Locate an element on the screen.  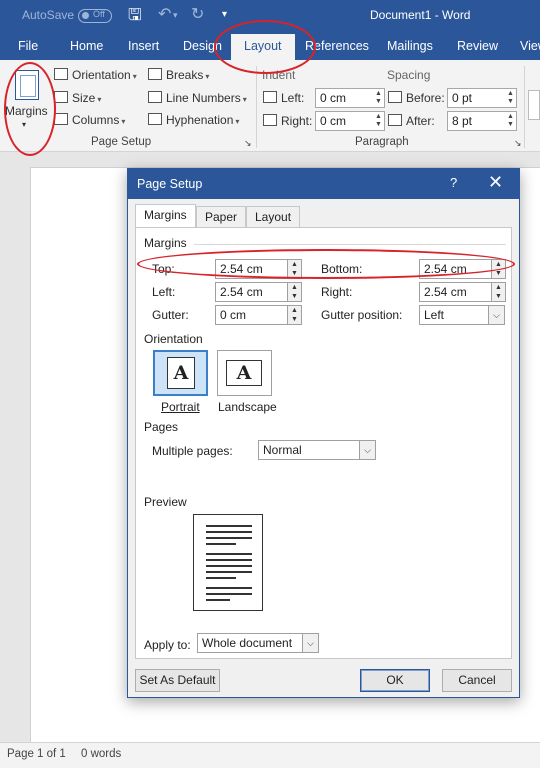
spacing-after-spinner-icon: ▲ ▼ is located at coordinates (510, 121).